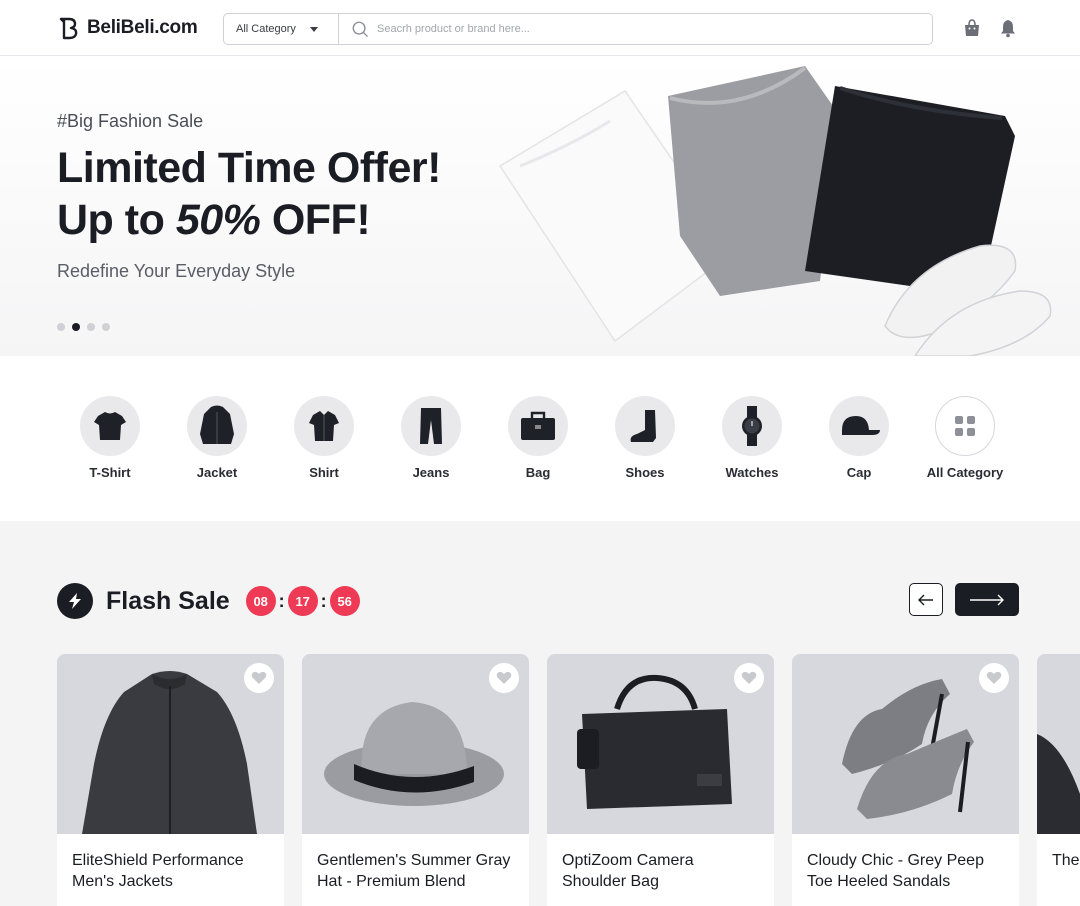 The image size is (1080, 906). What do you see at coordinates (110, 472) in the screenshot?
I see `category-label: T-Shirt` at bounding box center [110, 472].